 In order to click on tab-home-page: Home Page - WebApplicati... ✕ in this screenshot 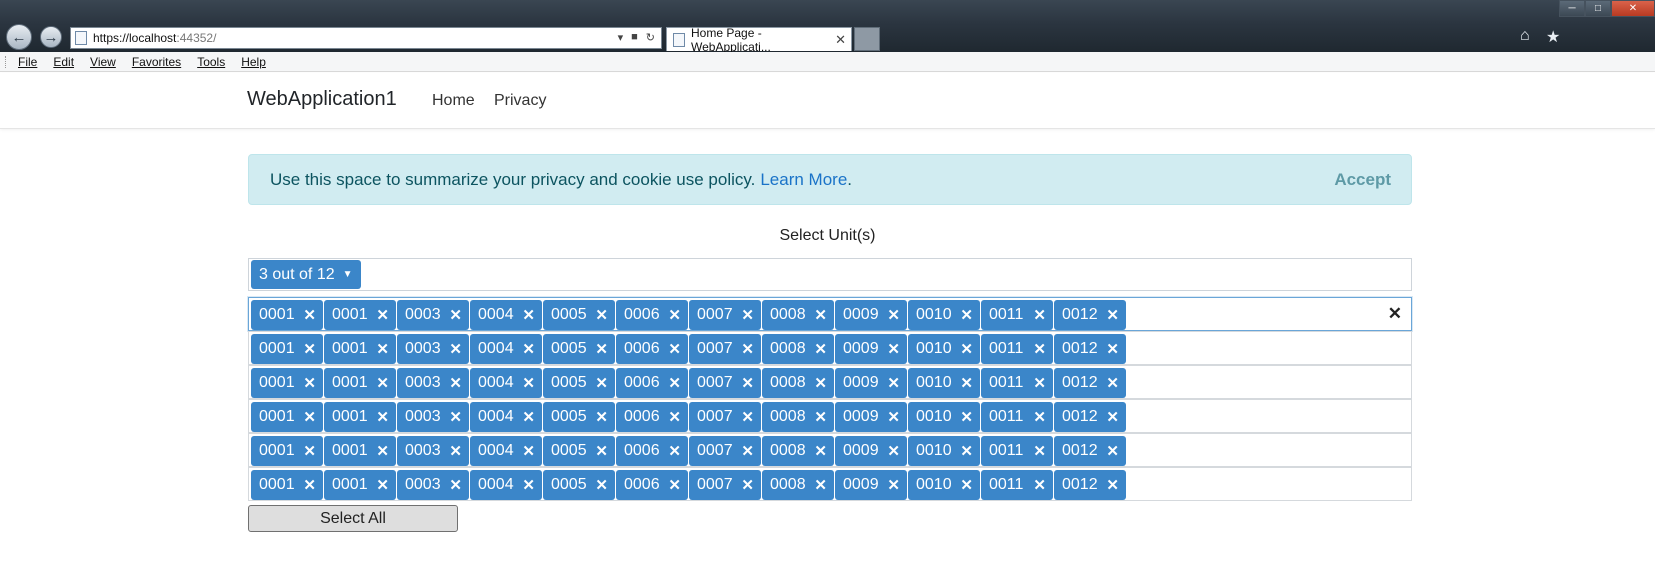, I will do `click(759, 40)`.